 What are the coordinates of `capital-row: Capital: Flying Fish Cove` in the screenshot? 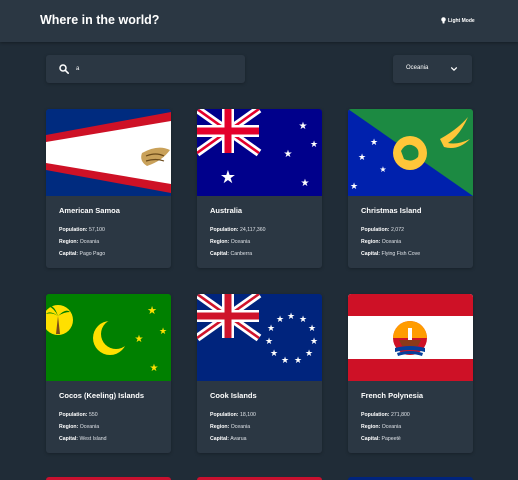 It's located at (390, 254).